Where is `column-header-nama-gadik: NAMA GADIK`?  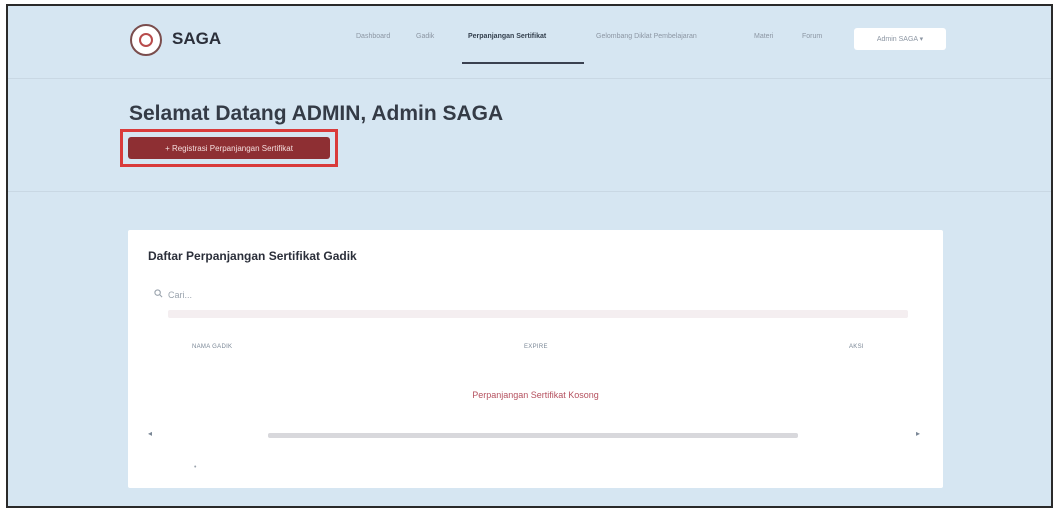 column-header-nama-gadik: NAMA GADIK is located at coordinates (212, 347).